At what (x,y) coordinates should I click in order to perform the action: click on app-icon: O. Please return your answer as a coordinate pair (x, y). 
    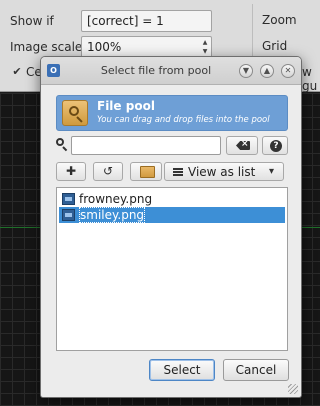
    Looking at the image, I should click on (53, 70).